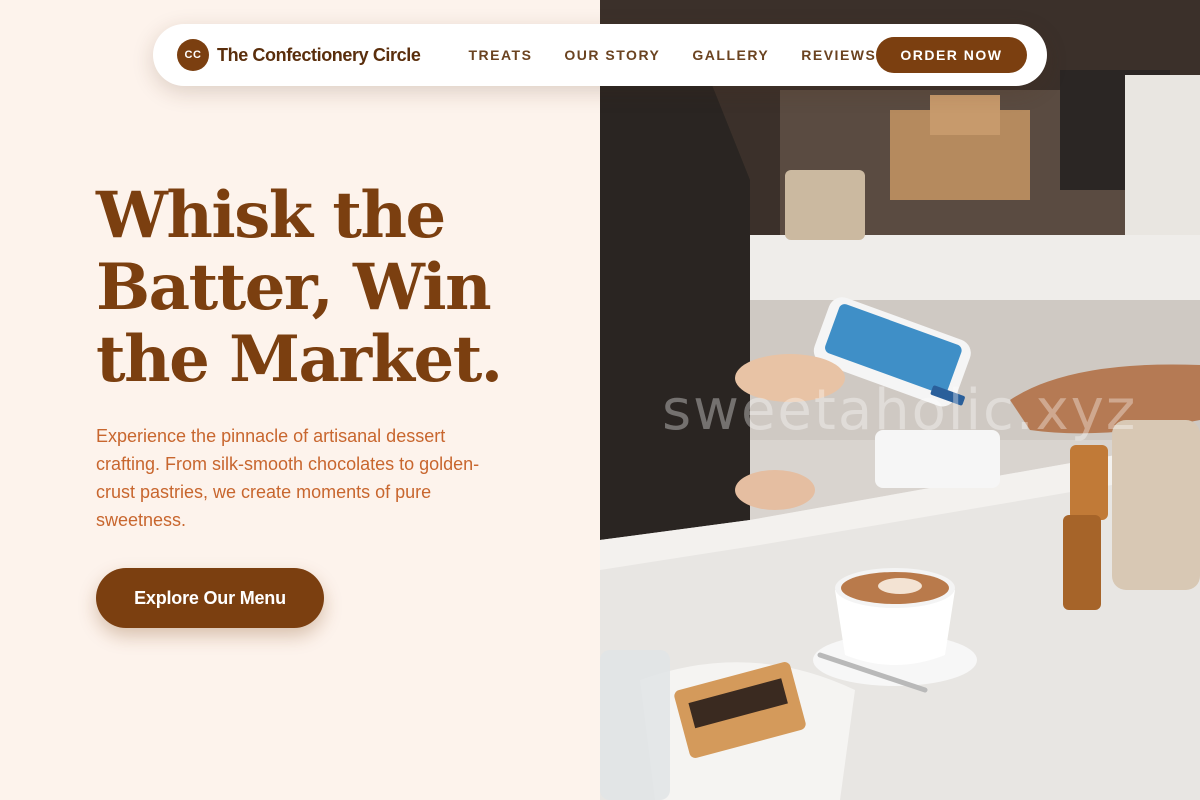 The height and width of the screenshot is (800, 1200). What do you see at coordinates (730, 55) in the screenshot?
I see `nav-link-gallery: GALLERY` at bounding box center [730, 55].